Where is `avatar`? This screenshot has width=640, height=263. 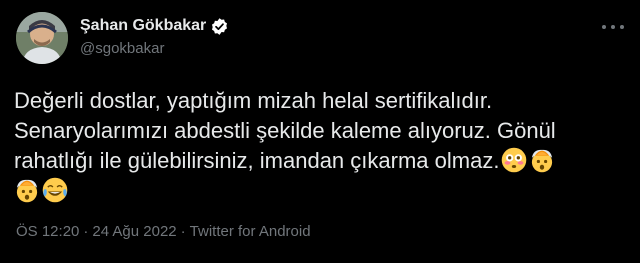
avatar is located at coordinates (42, 38).